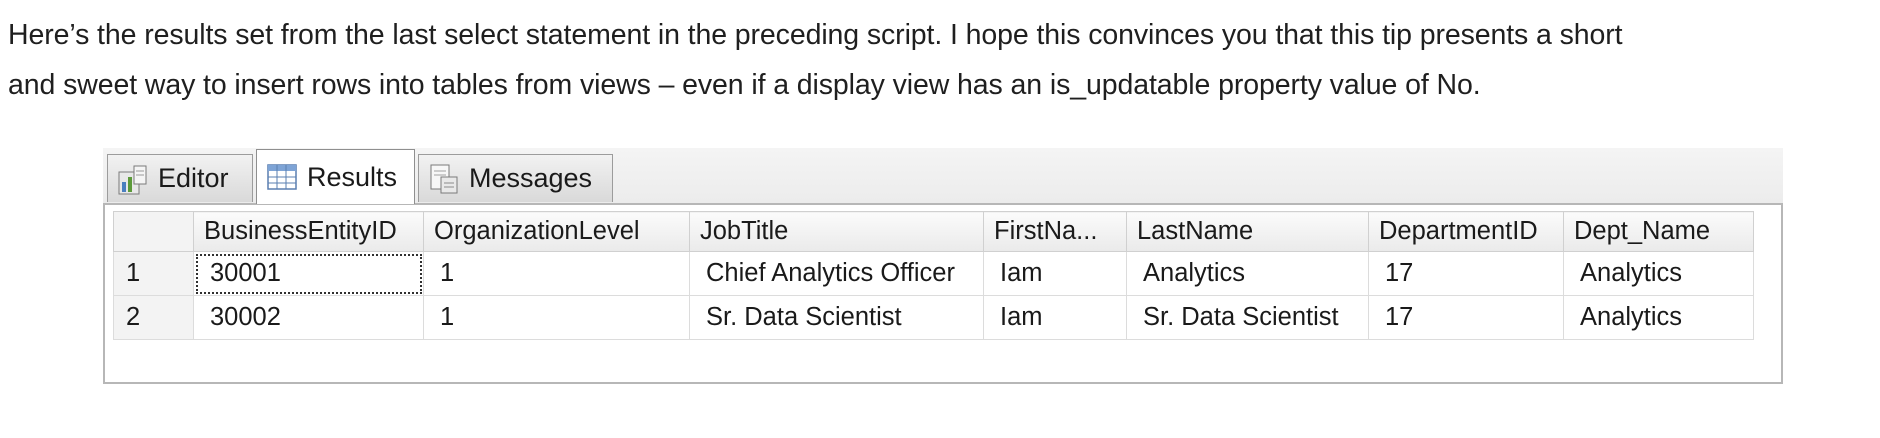 Image resolution: width=1880 pixels, height=438 pixels. What do you see at coordinates (132, 179) in the screenshot?
I see `editor-icon` at bounding box center [132, 179].